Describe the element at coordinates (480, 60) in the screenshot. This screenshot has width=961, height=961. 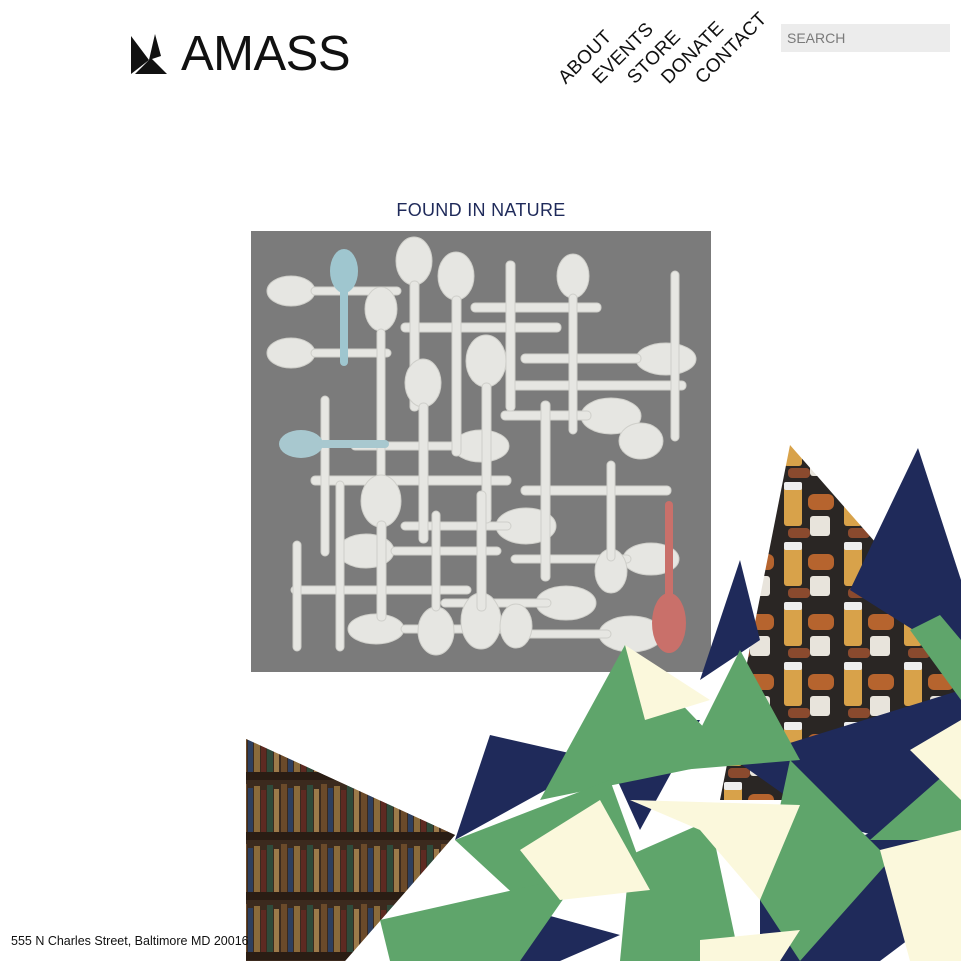
I see `main-nav: ABOUT EVENTS STORE DONATE CONTACT` at that location.